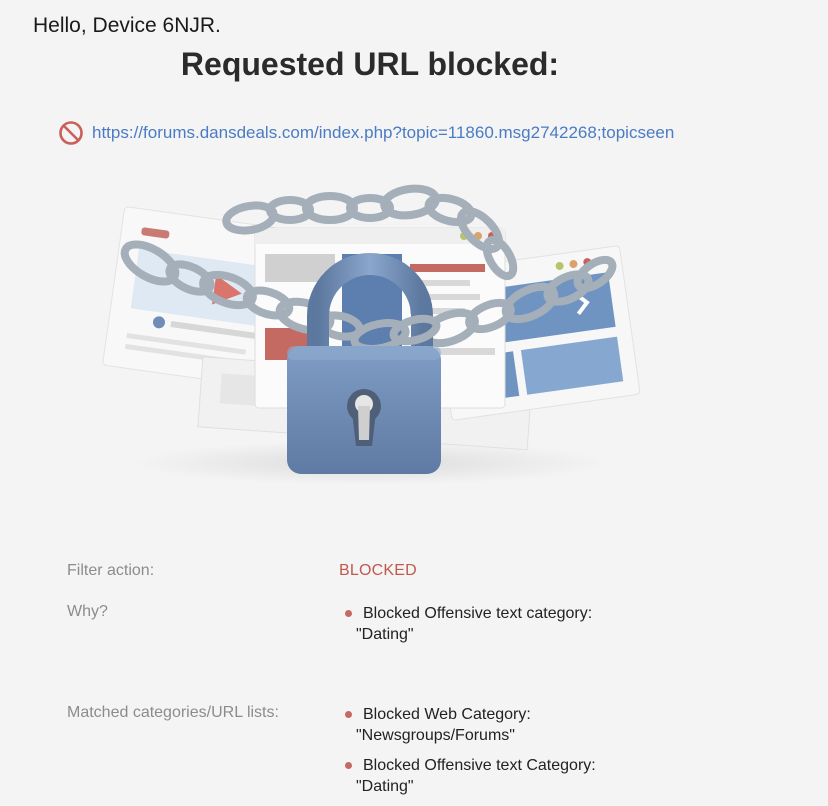 Image resolution: width=828 pixels, height=806 pixels. Describe the element at coordinates (478, 613) in the screenshot. I see `reason-line-1: Blocked Offensive text category:` at that location.